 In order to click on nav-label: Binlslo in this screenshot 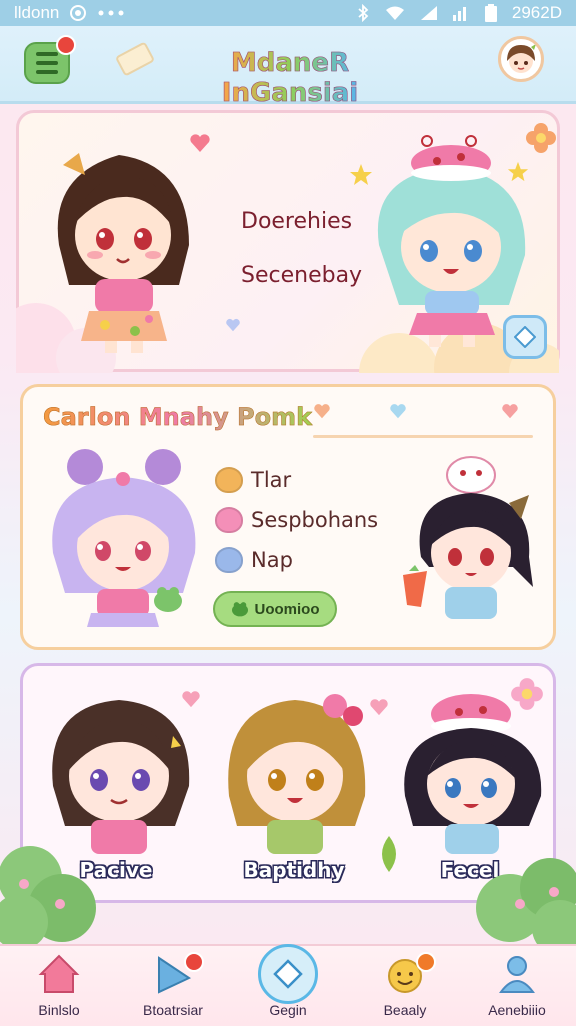, I will do `click(59, 1010)`.